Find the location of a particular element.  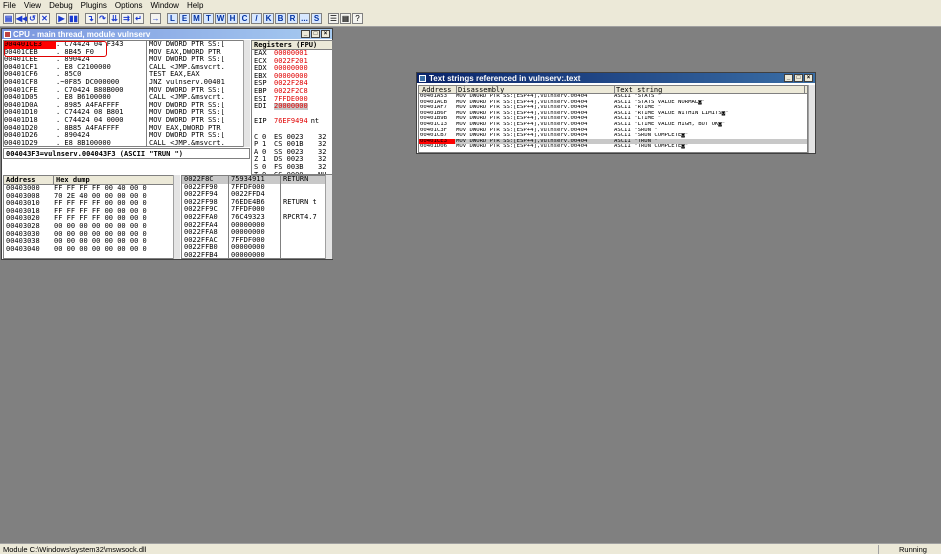

stack-row: 0022FFA4 00000000 is located at coordinates (257, 225).